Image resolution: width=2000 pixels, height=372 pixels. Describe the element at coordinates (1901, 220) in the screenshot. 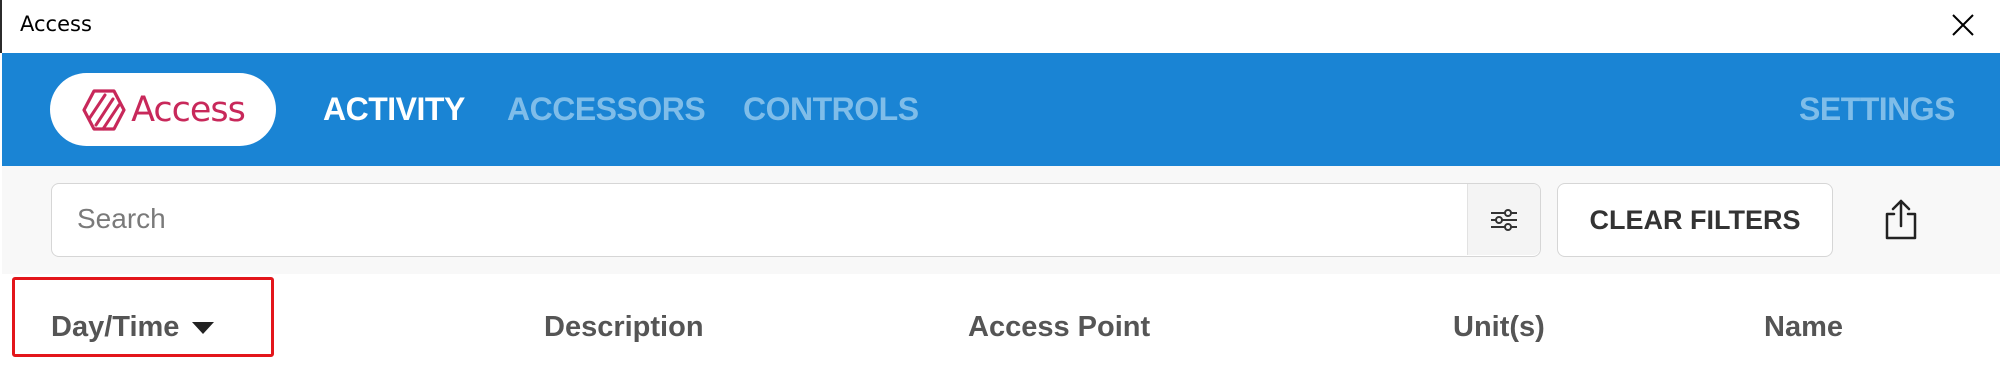

I see `share-export-icon` at that location.